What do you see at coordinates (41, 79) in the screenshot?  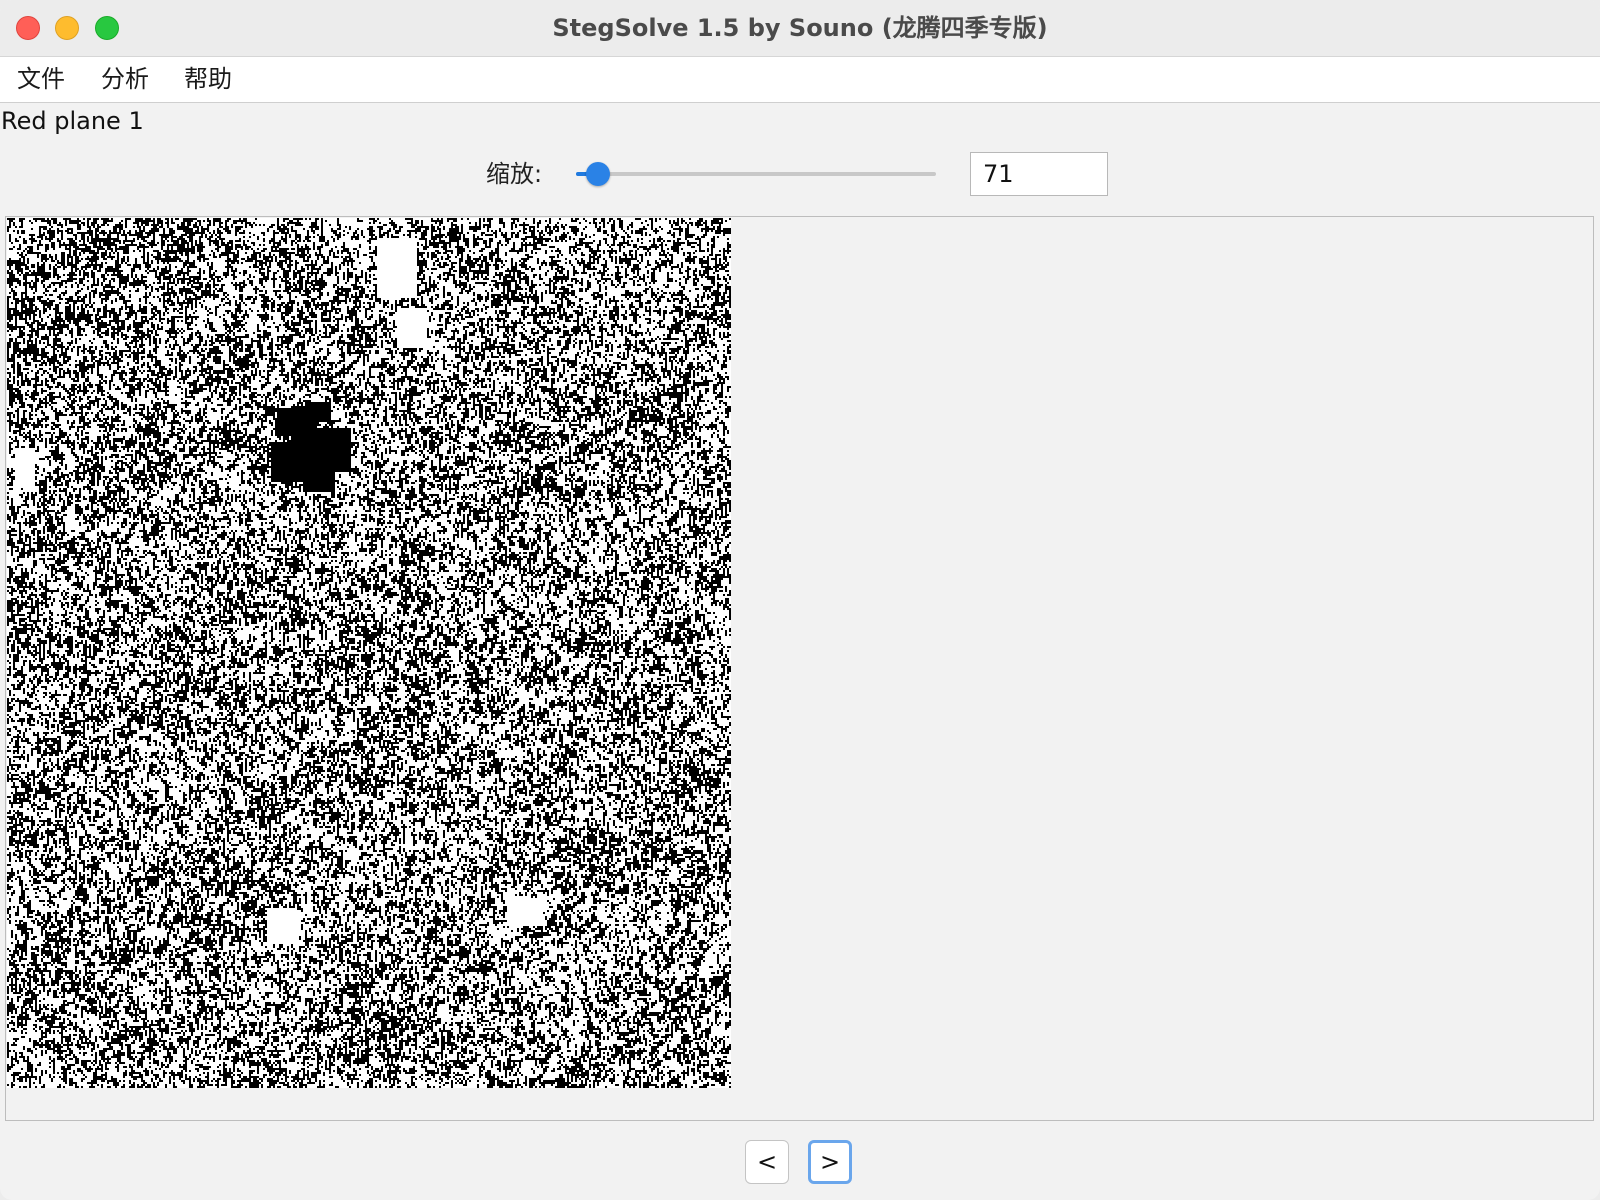 I see `menu-file: 文件` at bounding box center [41, 79].